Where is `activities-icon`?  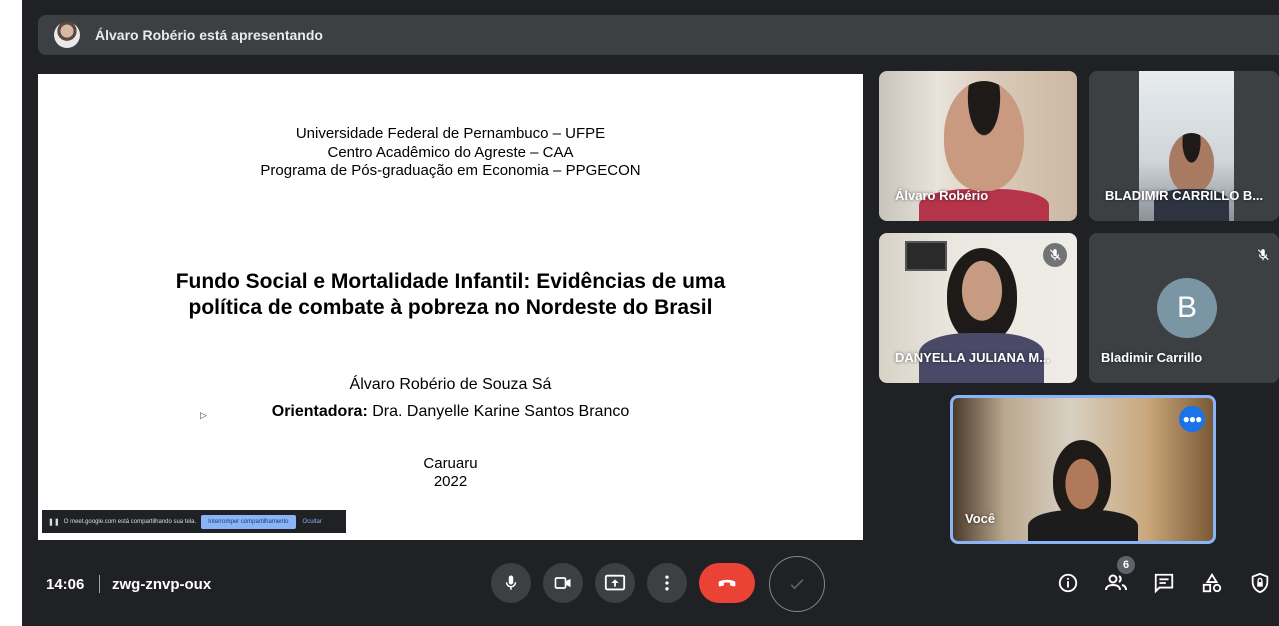 activities-icon is located at coordinates (1212, 583).